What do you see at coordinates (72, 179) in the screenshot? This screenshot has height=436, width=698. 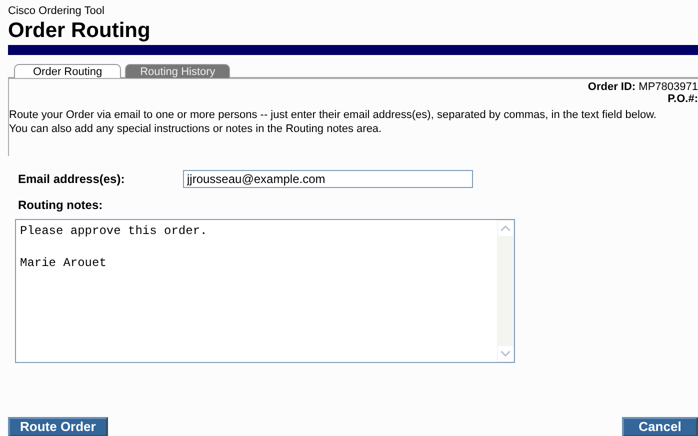 I see `email-label: Email address(es):` at bounding box center [72, 179].